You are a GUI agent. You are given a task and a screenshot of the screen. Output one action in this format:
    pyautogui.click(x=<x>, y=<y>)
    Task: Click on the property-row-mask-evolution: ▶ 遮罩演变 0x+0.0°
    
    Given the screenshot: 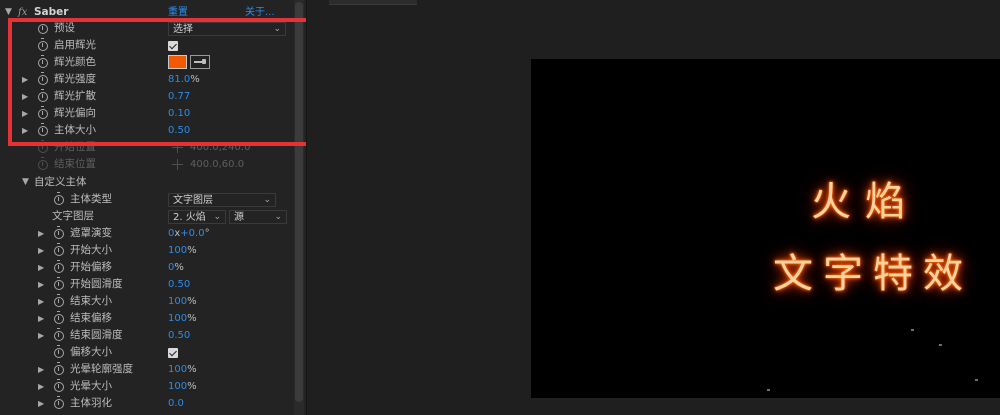 What is the action you would take?
    pyautogui.click(x=147, y=233)
    